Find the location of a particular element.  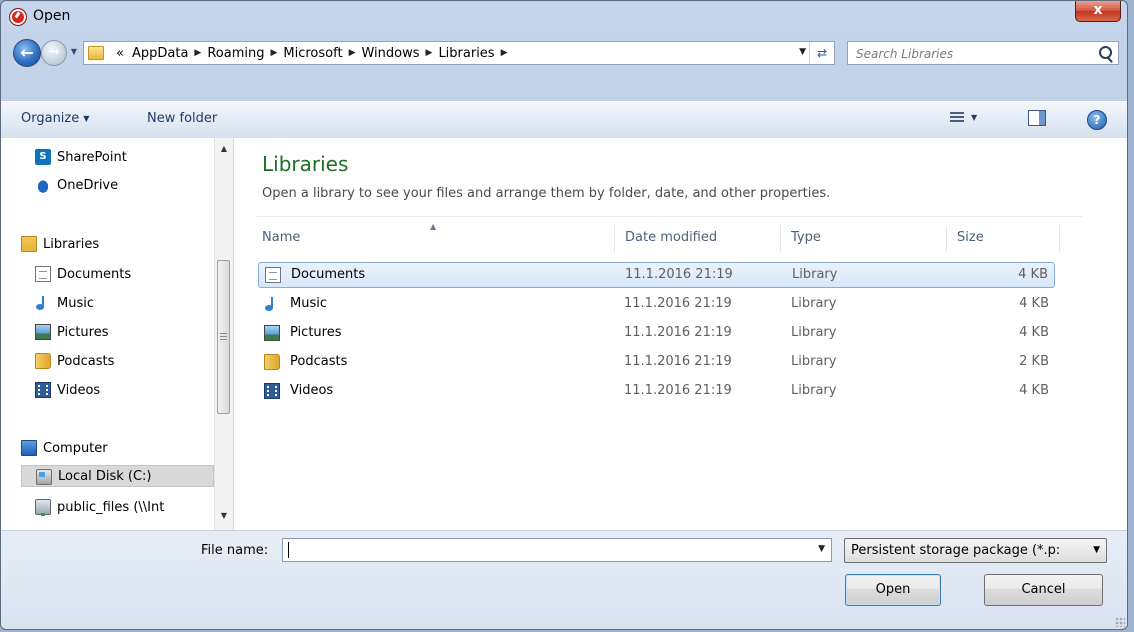

breadcrumb-overflow: « is located at coordinates (120, 53).